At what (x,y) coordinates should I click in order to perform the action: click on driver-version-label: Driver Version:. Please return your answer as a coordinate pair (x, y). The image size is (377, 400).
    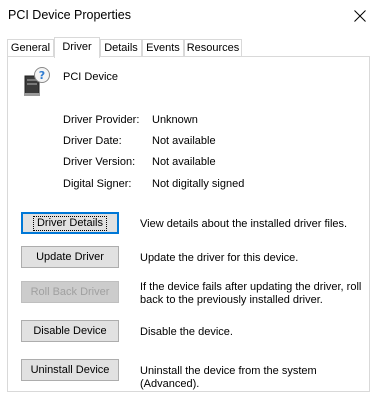
    Looking at the image, I should click on (99, 162).